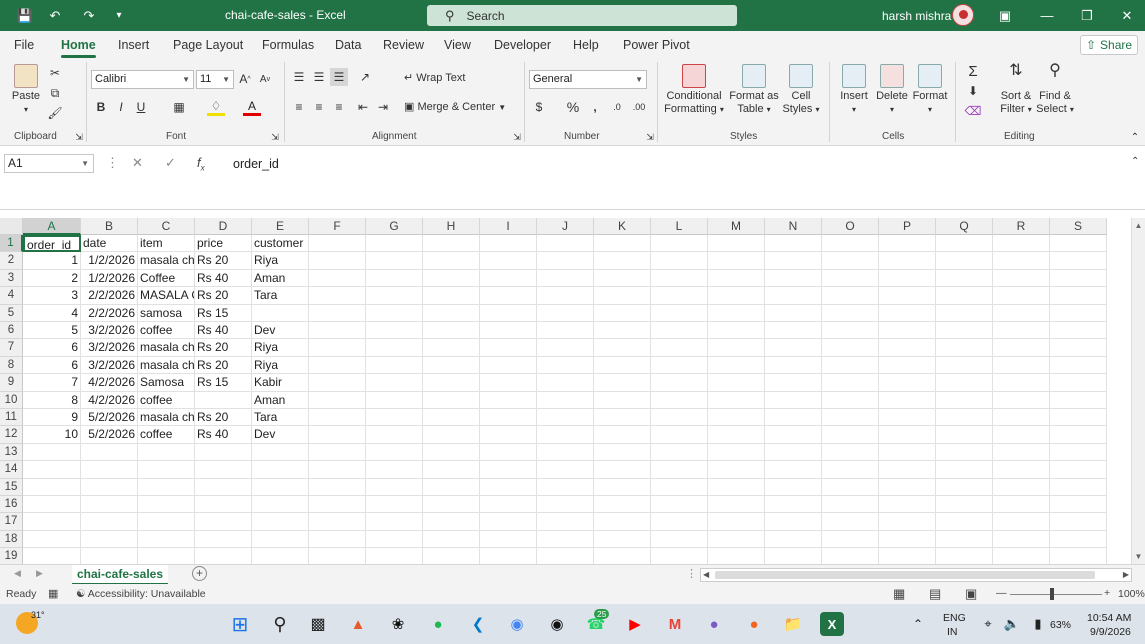 The height and width of the screenshot is (644, 1145). What do you see at coordinates (736, 348) in the screenshot?
I see `cell-m7` at bounding box center [736, 348].